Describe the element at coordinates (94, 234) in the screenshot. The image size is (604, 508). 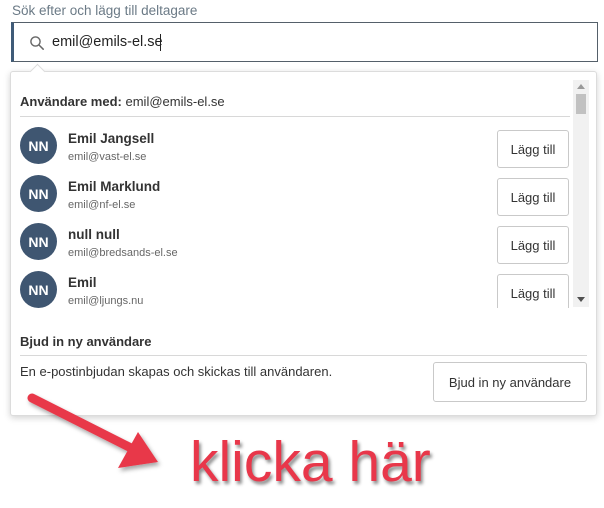
I see `user-name: null null` at that location.